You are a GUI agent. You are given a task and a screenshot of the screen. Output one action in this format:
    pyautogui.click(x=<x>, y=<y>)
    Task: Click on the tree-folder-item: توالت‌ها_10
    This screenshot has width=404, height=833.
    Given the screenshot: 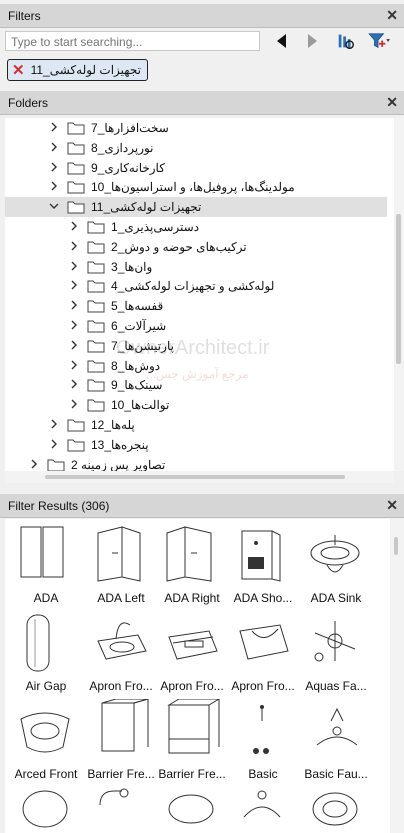 What is the action you would take?
    pyautogui.click(x=196, y=405)
    